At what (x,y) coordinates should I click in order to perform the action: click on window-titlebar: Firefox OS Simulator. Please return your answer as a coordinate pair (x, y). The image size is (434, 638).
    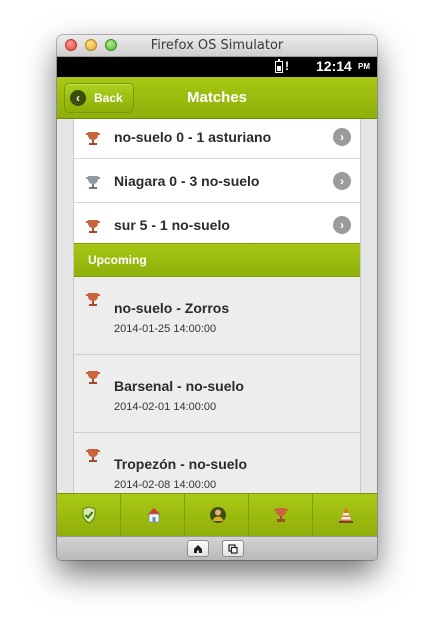
    Looking at the image, I should click on (217, 46).